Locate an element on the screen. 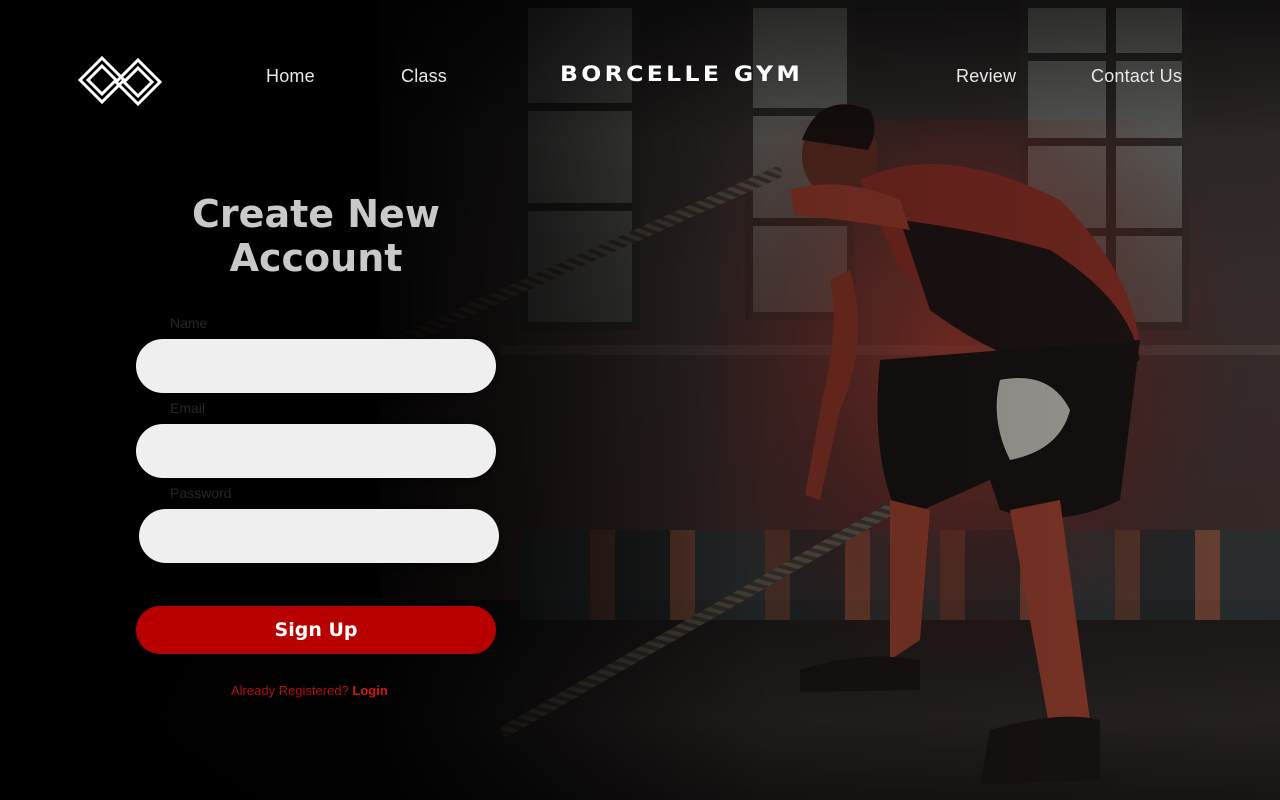 This screenshot has height=800, width=1280. nav-contact-link: Contact Us is located at coordinates (1136, 76).